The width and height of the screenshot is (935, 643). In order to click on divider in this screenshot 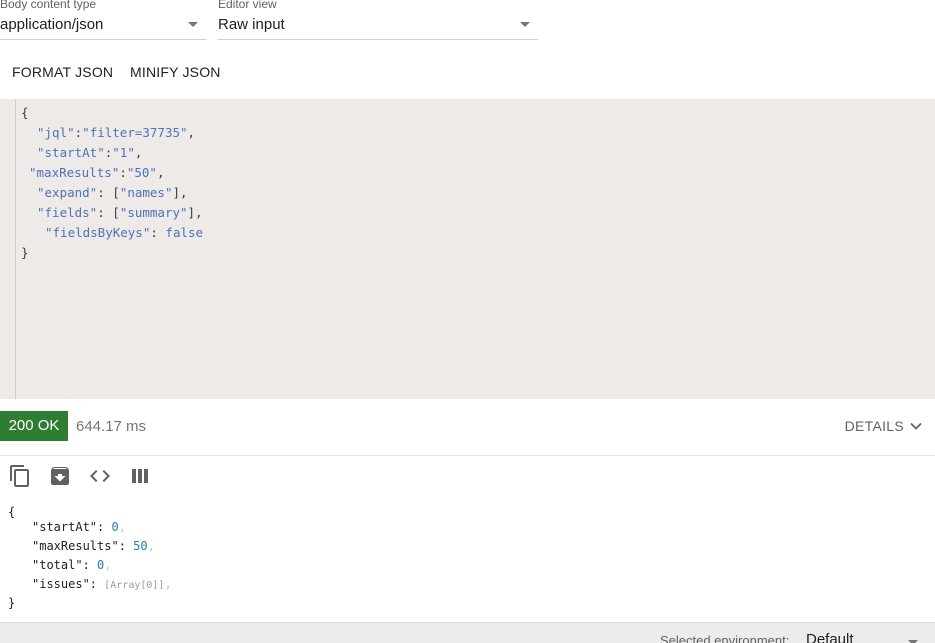, I will do `click(467, 455)`.